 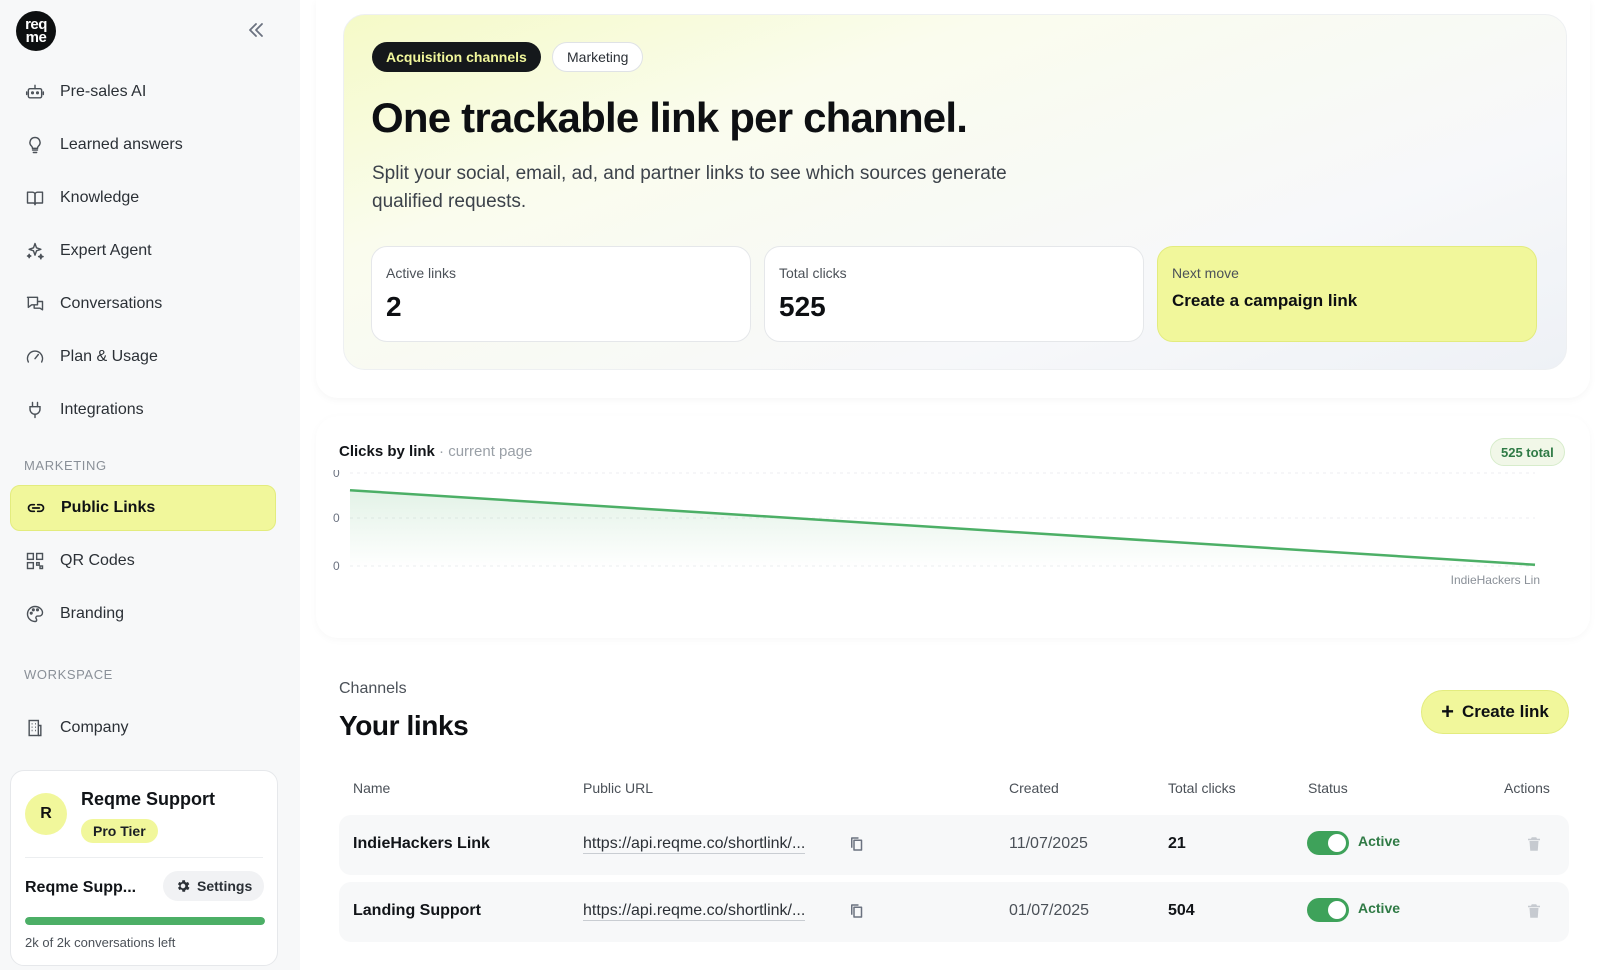 I want to click on section-label-marketing: MARKETING, so click(x=65, y=465).